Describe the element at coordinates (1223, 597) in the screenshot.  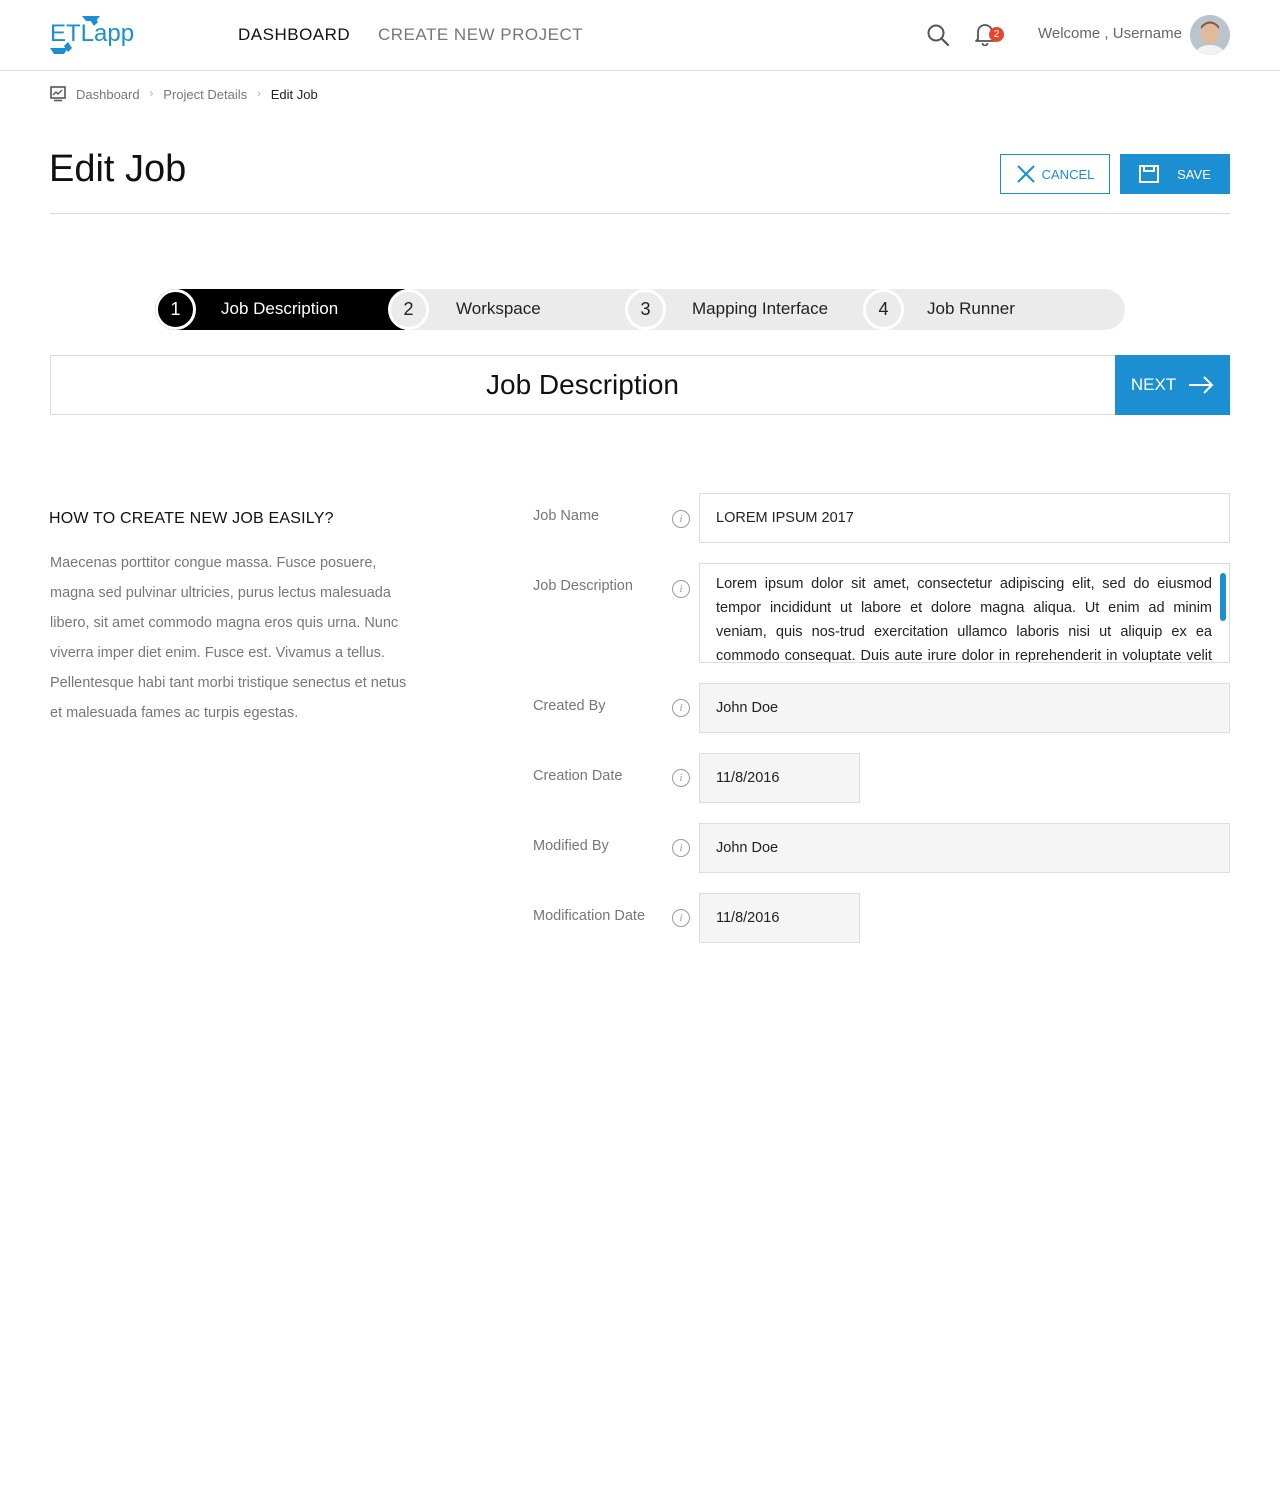
I see `textarea-scrollbar` at that location.